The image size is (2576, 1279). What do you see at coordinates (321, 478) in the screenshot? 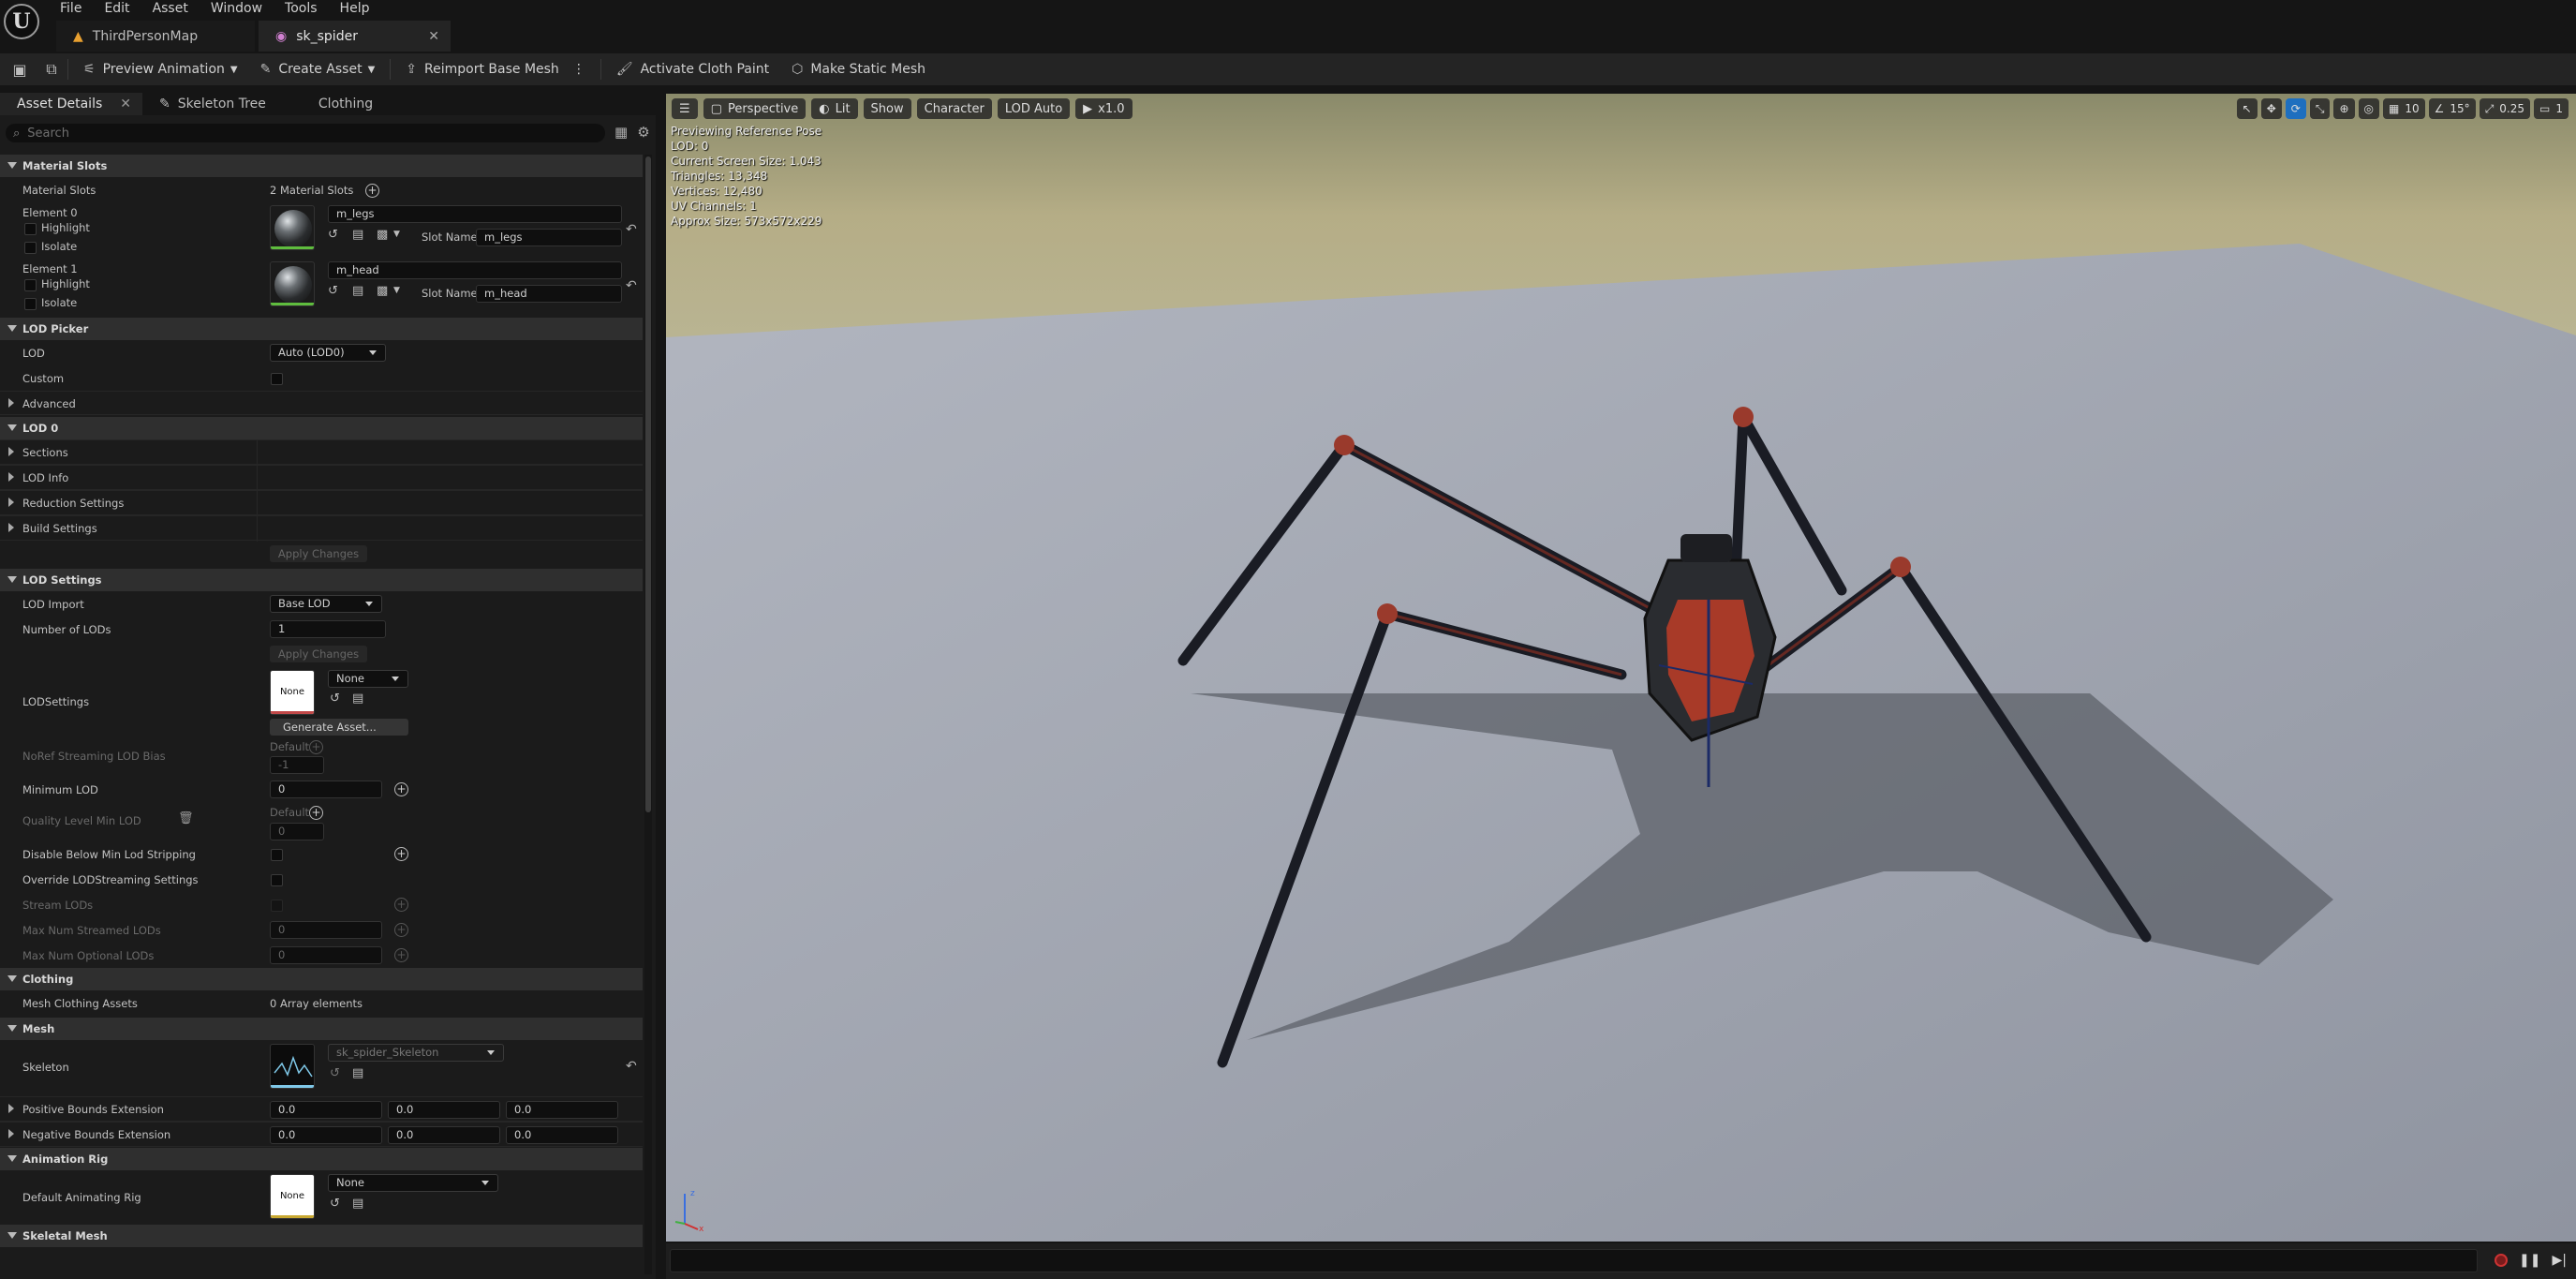
I see `lod-info-row: LOD Info` at bounding box center [321, 478].